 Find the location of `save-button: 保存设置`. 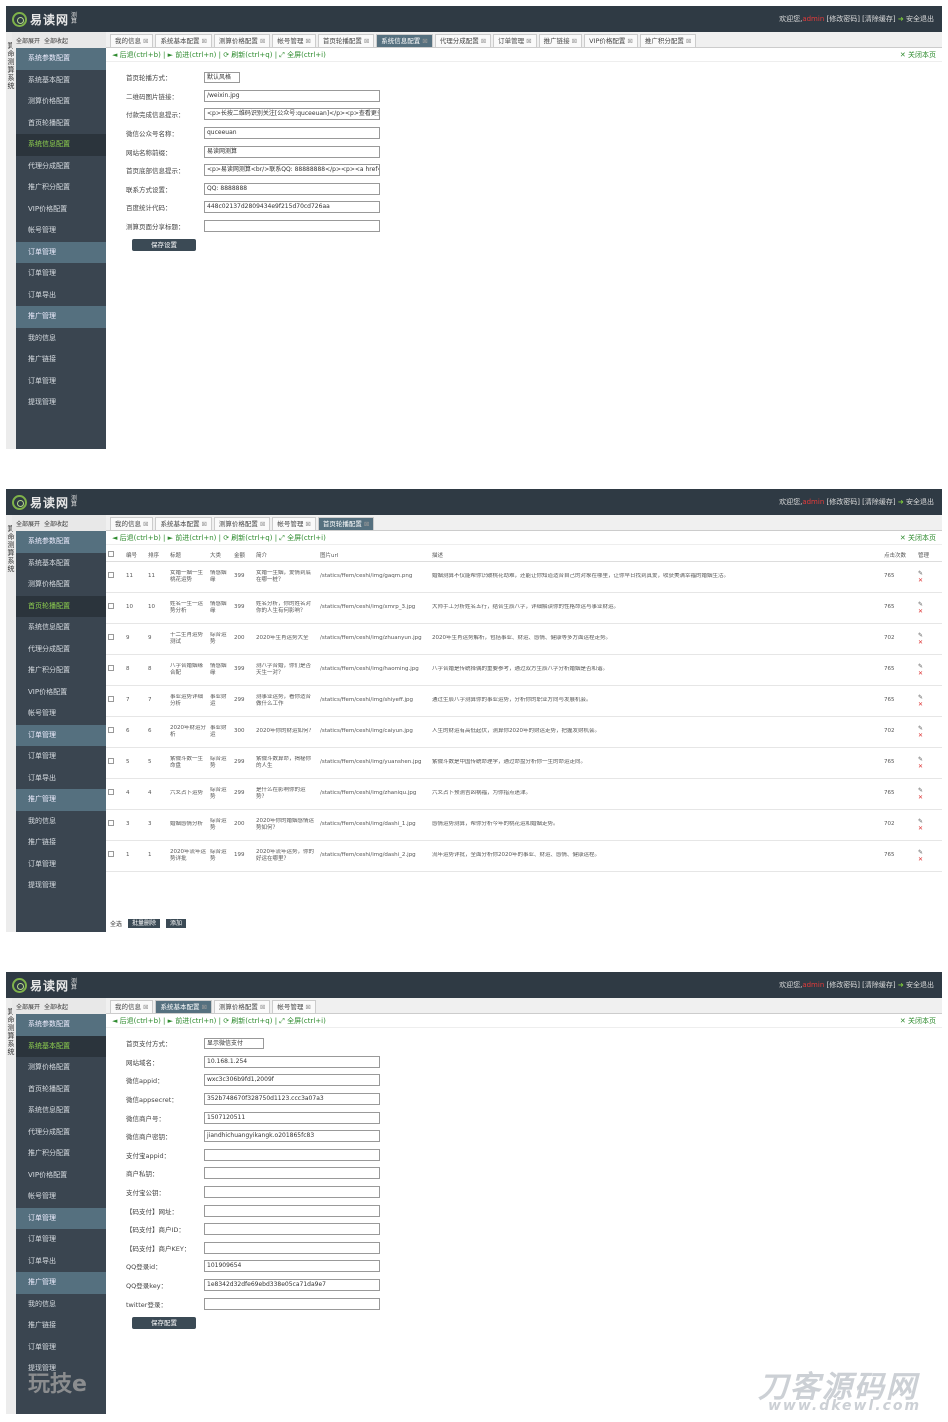

save-button: 保存设置 is located at coordinates (164, 245).